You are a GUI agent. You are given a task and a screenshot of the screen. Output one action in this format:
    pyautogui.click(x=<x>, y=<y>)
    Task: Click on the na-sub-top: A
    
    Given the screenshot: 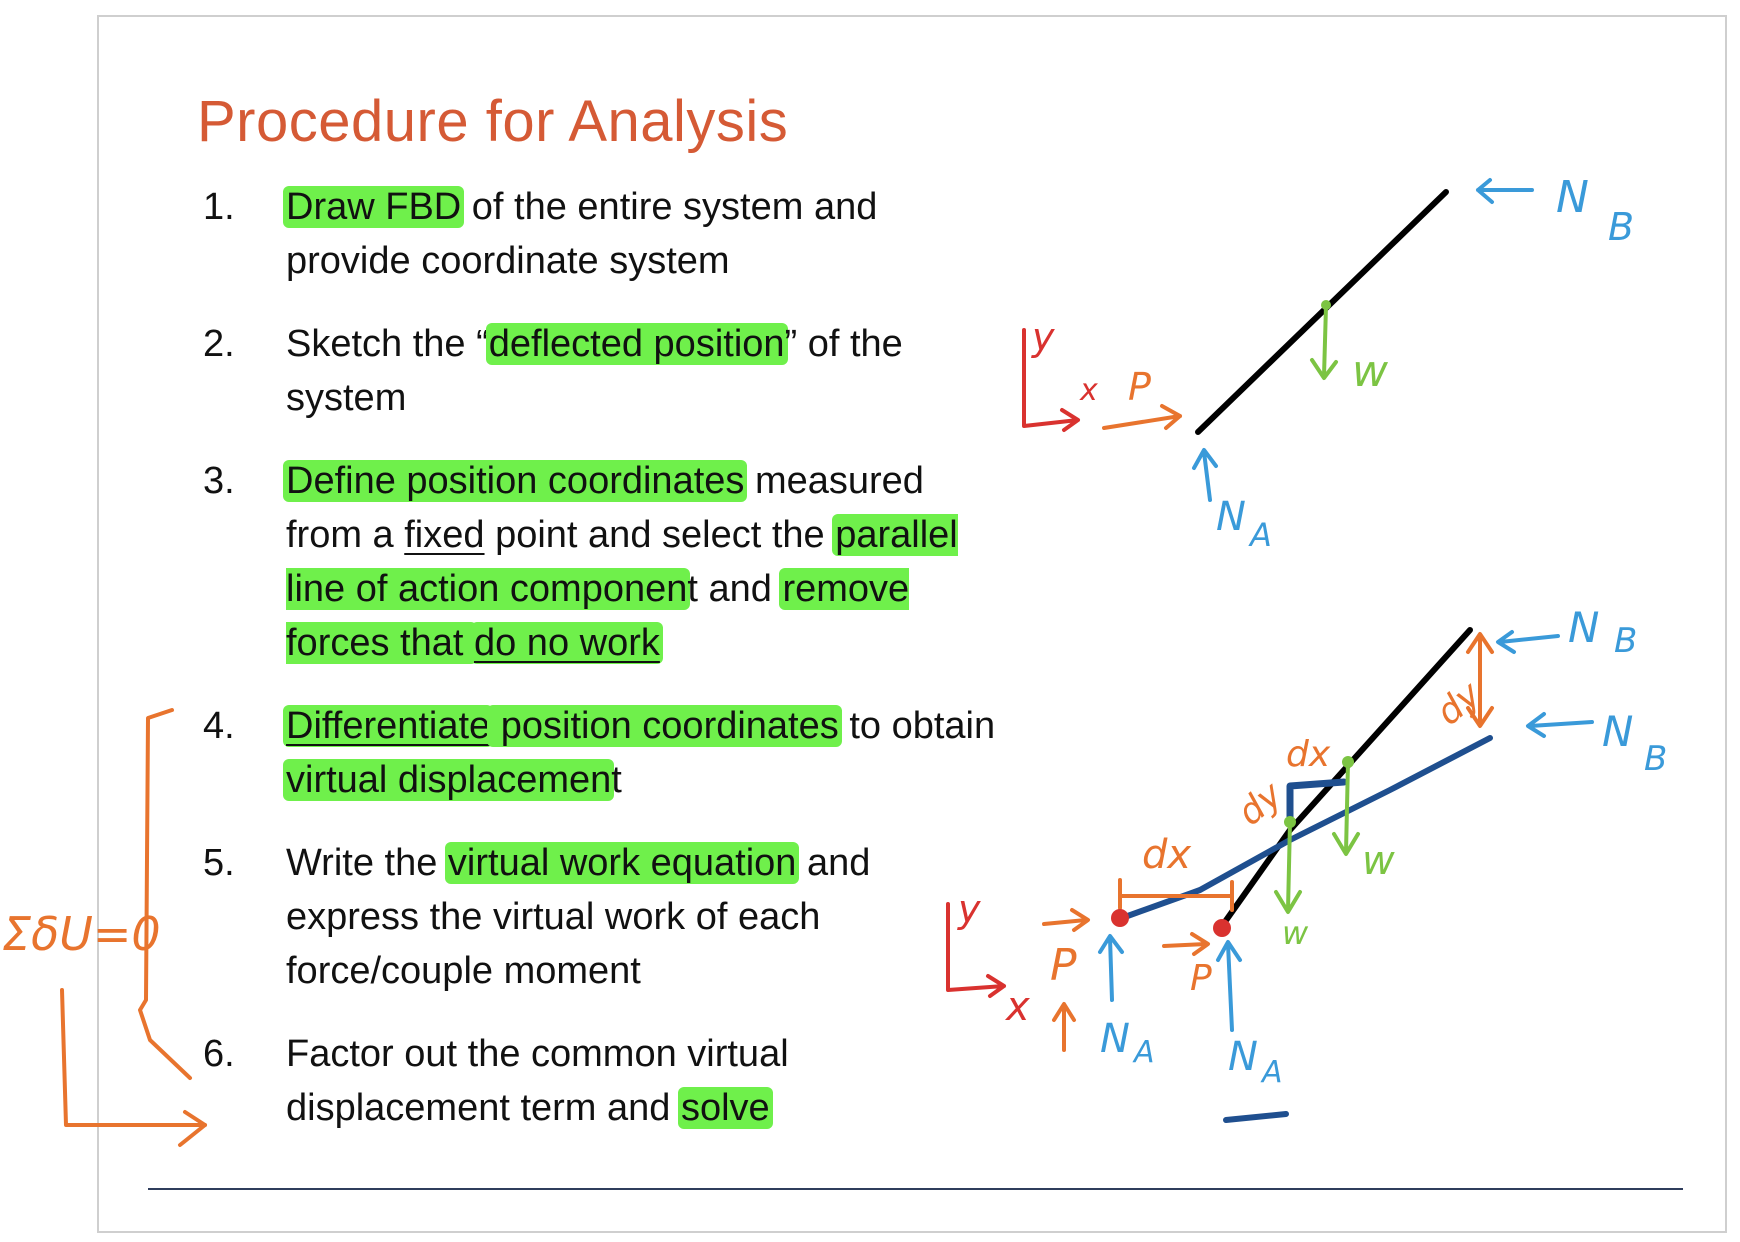 What is the action you would take?
    pyautogui.click(x=1260, y=535)
    